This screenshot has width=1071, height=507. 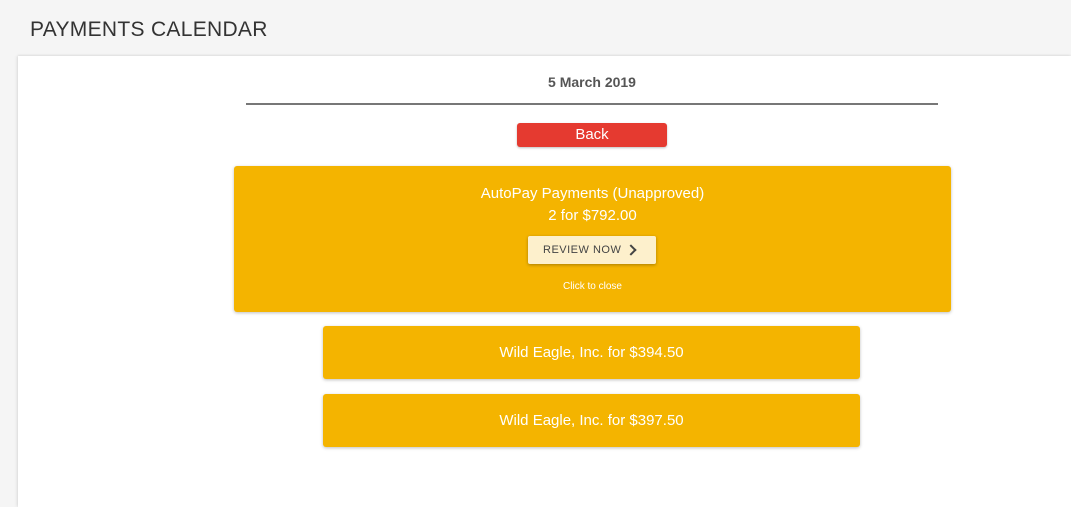 What do you see at coordinates (591, 352) in the screenshot?
I see `payment-card: Wild Eagle, Inc. for $394.50` at bounding box center [591, 352].